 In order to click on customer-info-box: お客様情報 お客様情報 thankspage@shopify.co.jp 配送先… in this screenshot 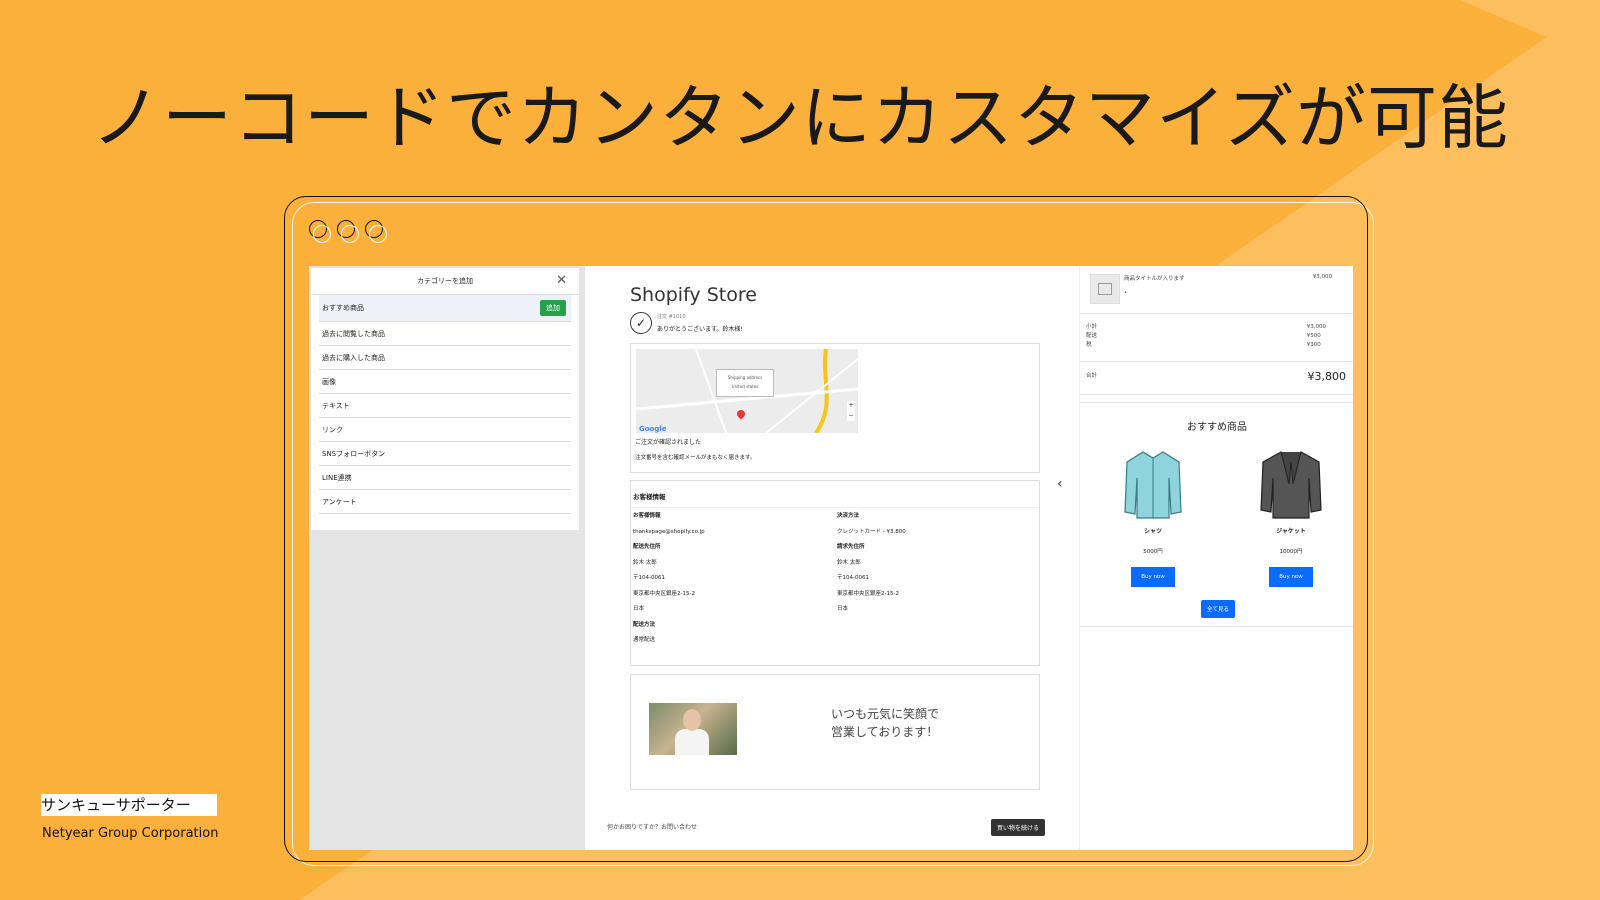, I will do `click(835, 573)`.